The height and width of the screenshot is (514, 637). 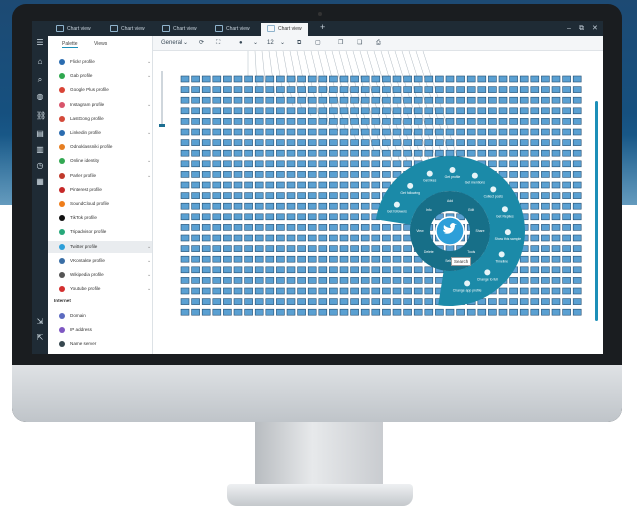 What do you see at coordinates (596, 211) in the screenshot?
I see `canvas-scrollbar` at bounding box center [596, 211].